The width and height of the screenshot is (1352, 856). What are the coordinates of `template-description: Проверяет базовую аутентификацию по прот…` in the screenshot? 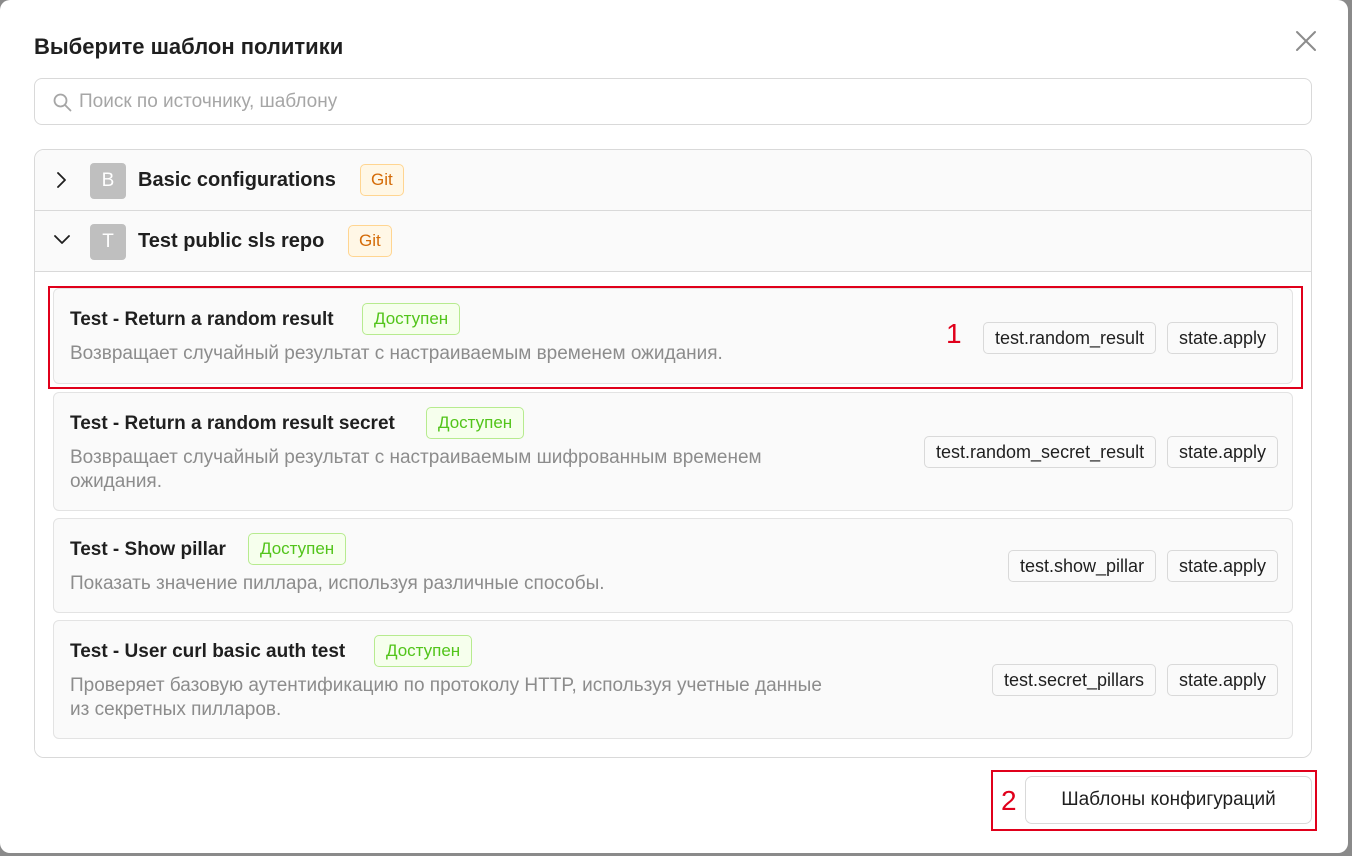 It's located at (446, 697).